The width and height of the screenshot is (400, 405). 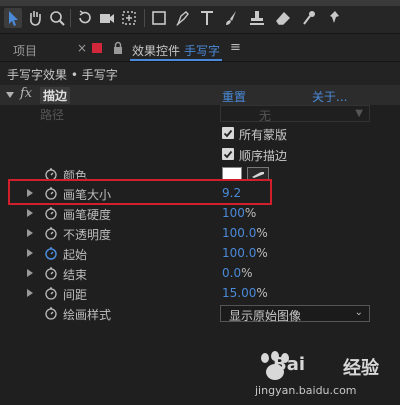 I want to click on brush-hardness-value: 100%, so click(x=239, y=213).